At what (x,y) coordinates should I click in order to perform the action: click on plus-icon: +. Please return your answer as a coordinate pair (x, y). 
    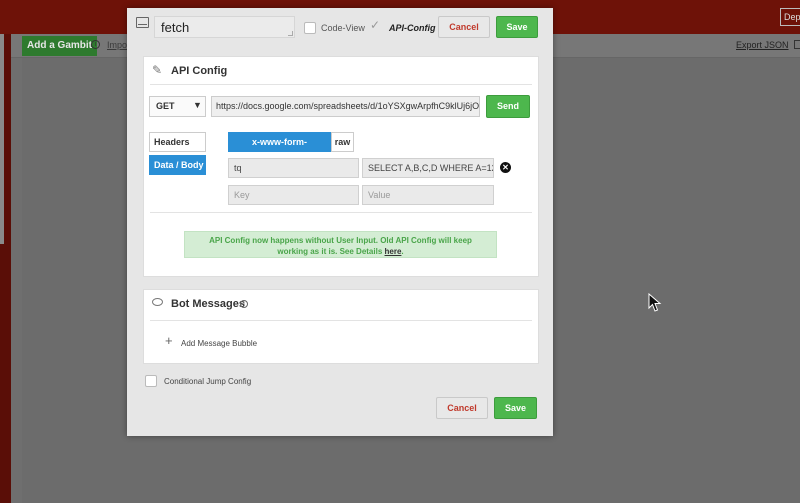
    Looking at the image, I should click on (169, 340).